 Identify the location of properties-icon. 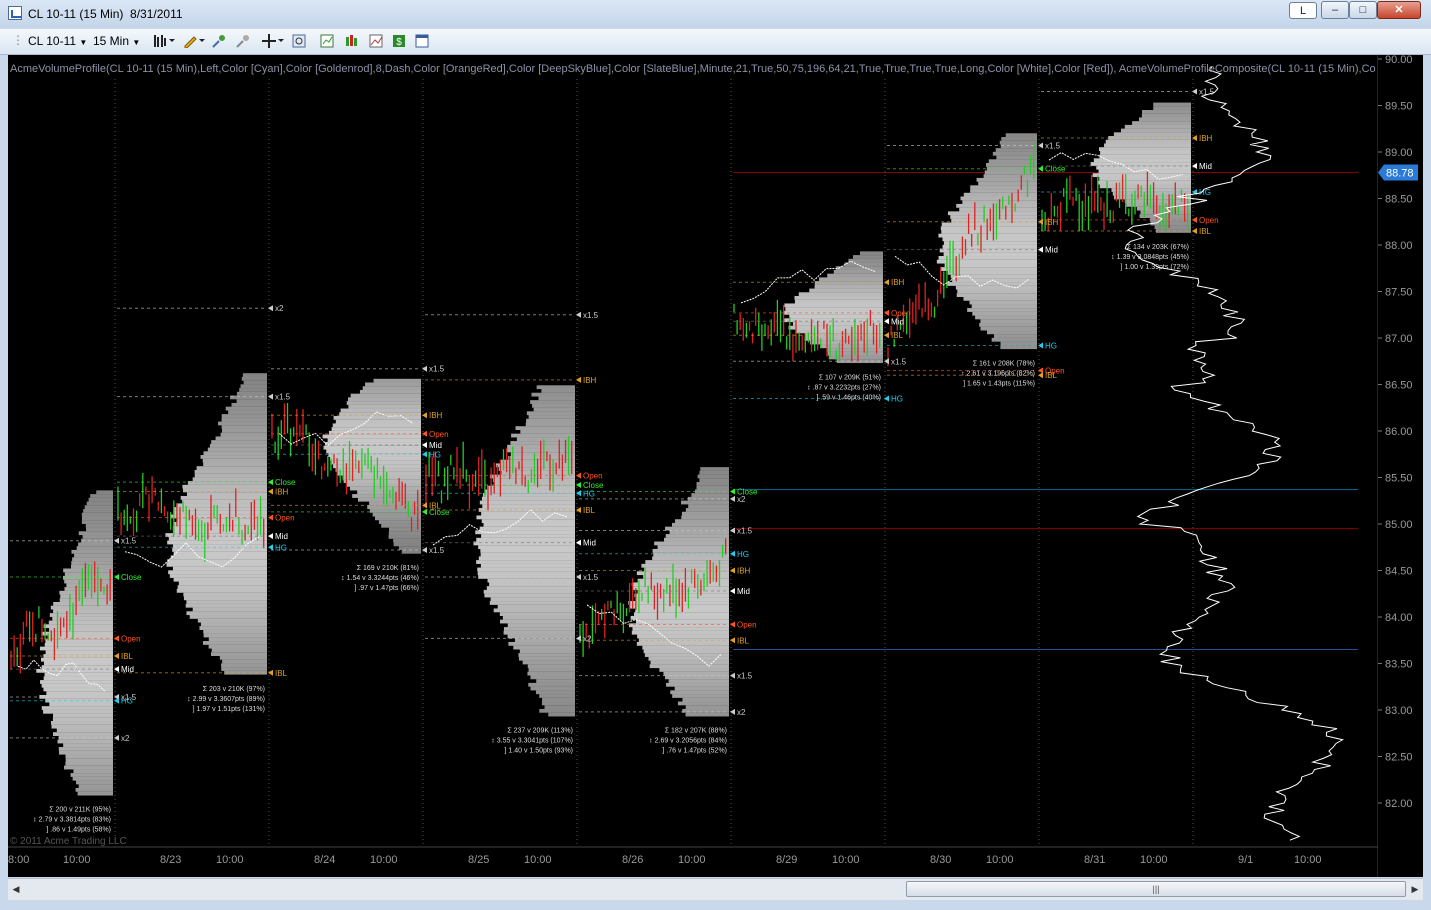
(327, 41).